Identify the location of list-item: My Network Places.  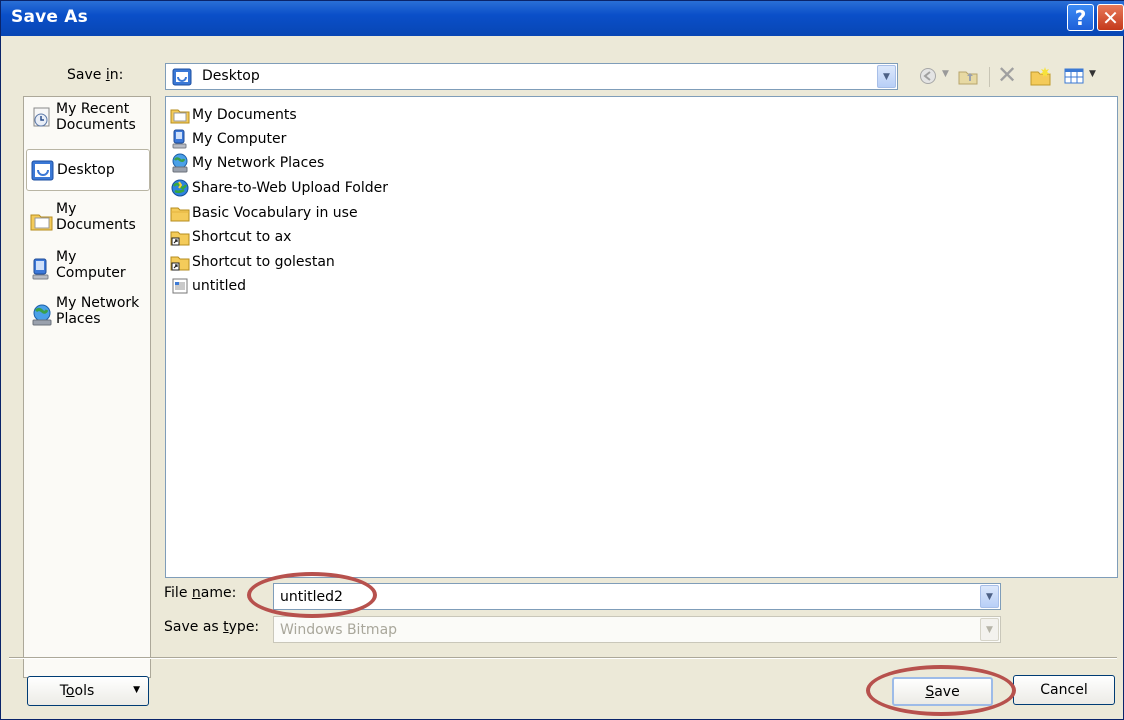
(247, 163).